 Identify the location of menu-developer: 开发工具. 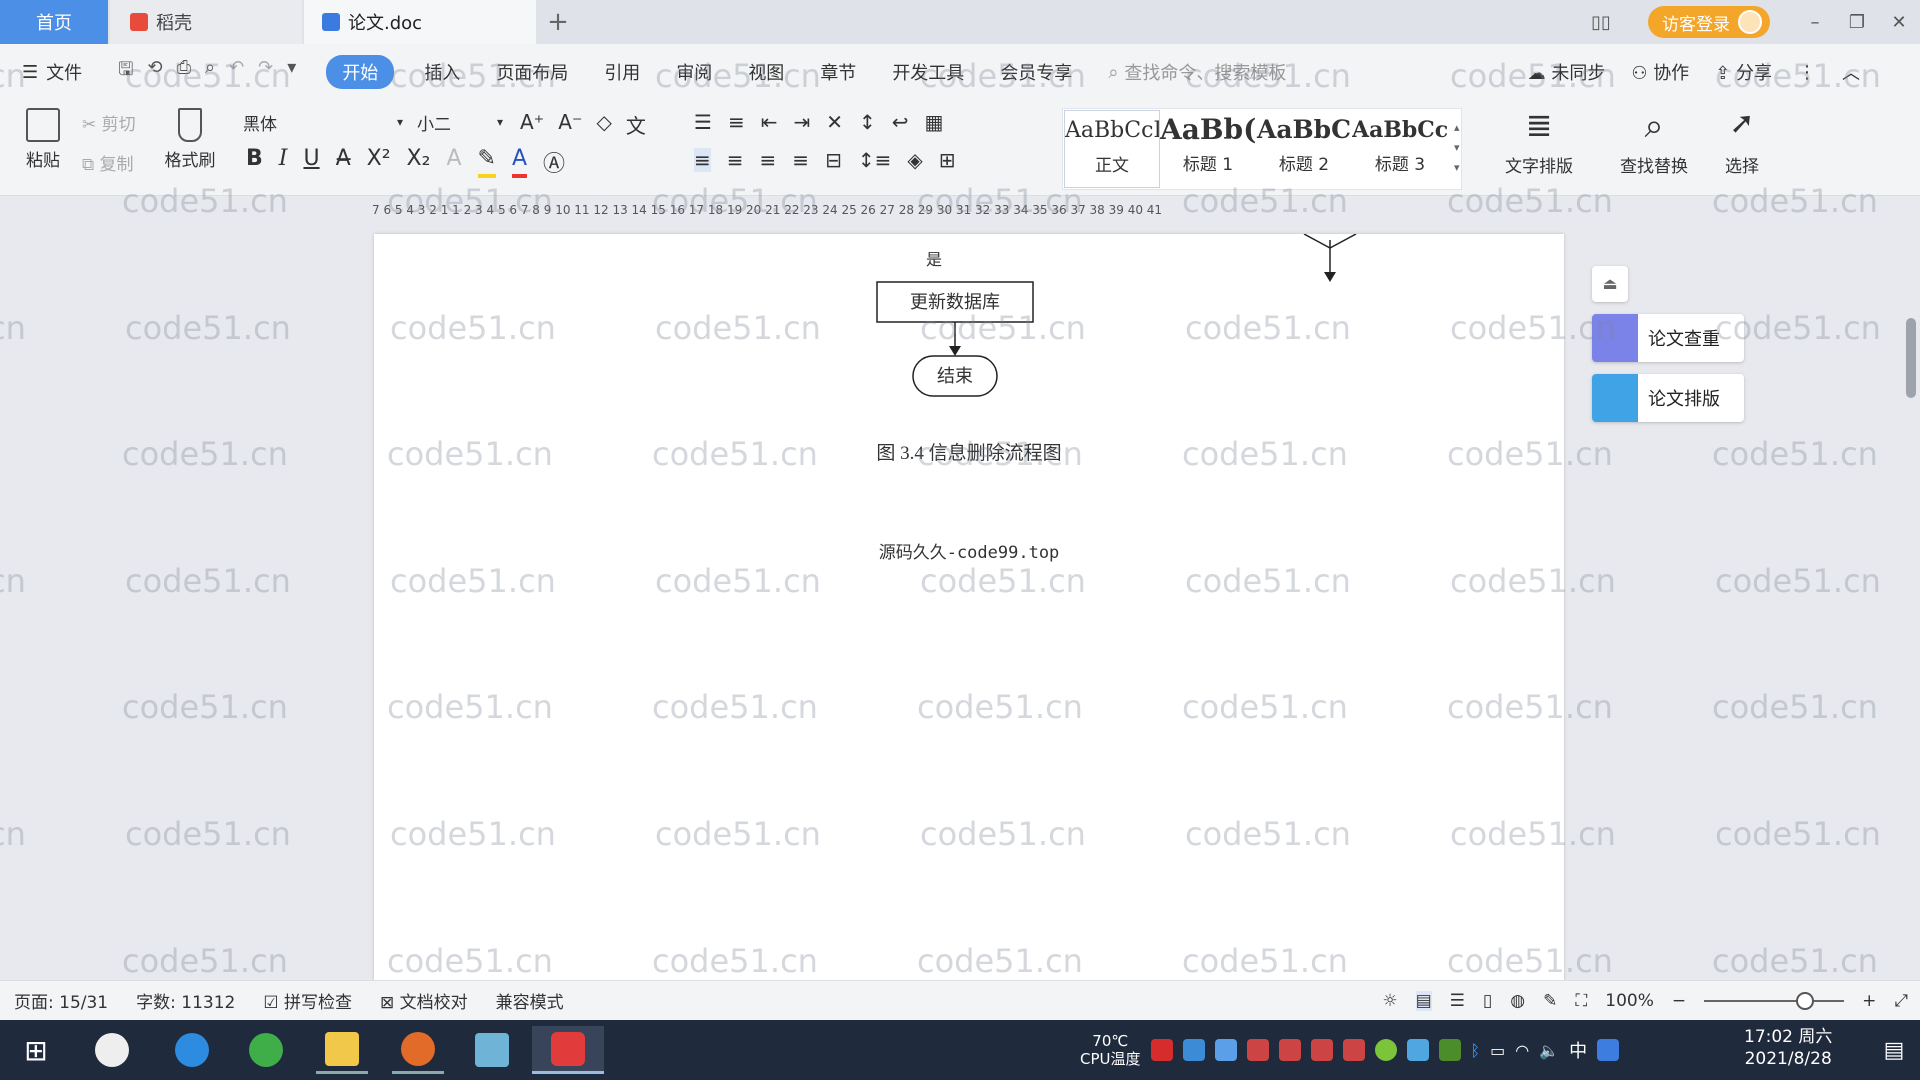
(928, 72).